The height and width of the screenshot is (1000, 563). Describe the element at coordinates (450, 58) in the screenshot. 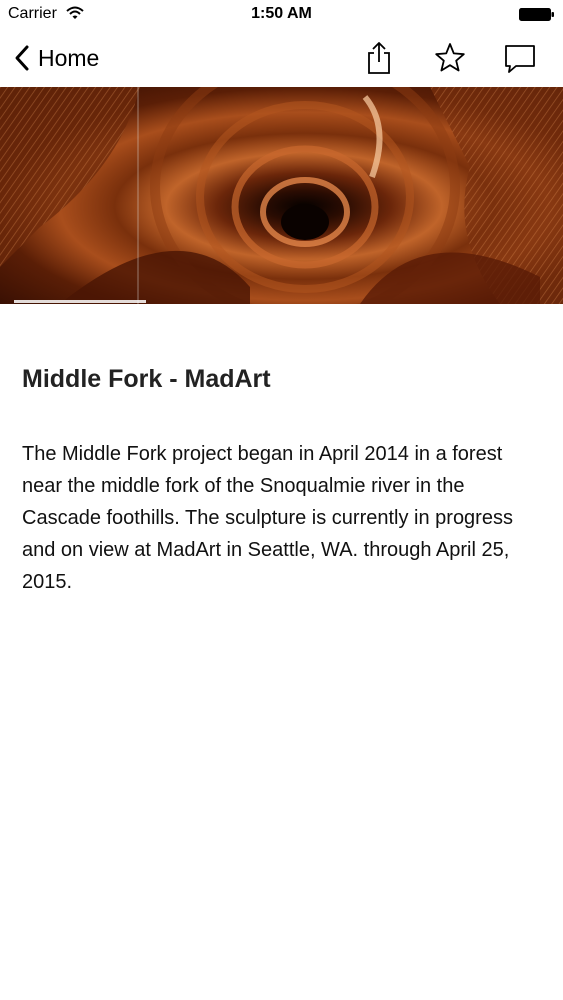

I see `star-icon` at that location.